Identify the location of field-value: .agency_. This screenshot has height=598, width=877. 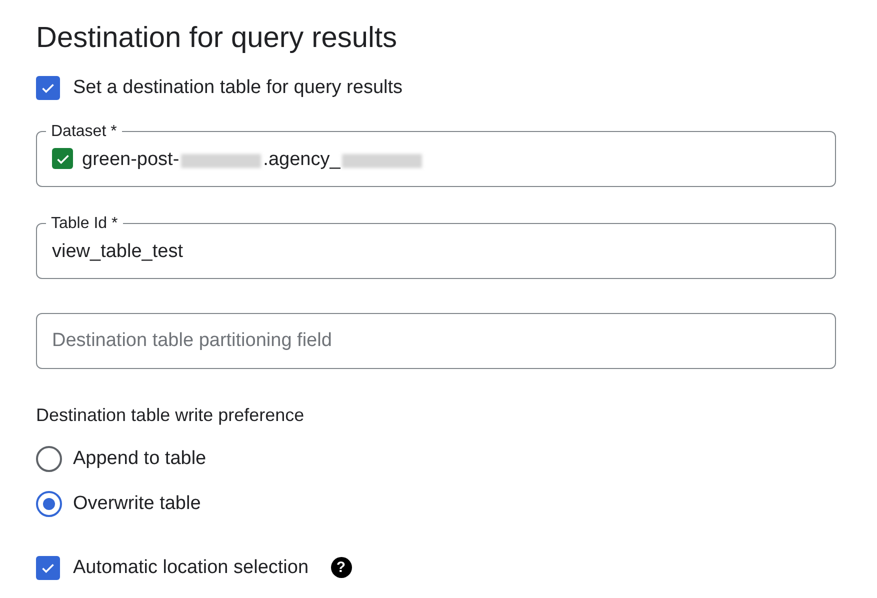
(301, 160).